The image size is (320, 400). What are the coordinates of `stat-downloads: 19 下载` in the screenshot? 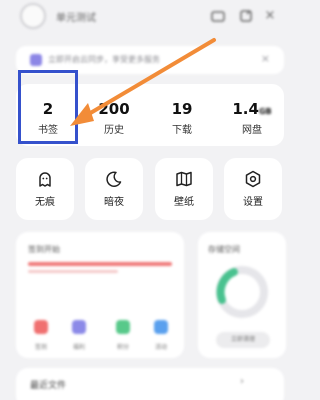 It's located at (182, 115).